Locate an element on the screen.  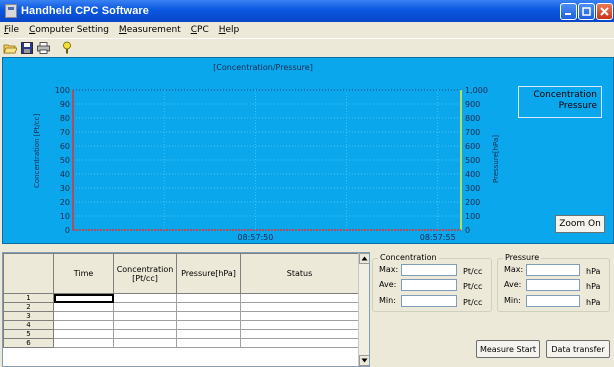
scroll-down-button is located at coordinates (364, 360).